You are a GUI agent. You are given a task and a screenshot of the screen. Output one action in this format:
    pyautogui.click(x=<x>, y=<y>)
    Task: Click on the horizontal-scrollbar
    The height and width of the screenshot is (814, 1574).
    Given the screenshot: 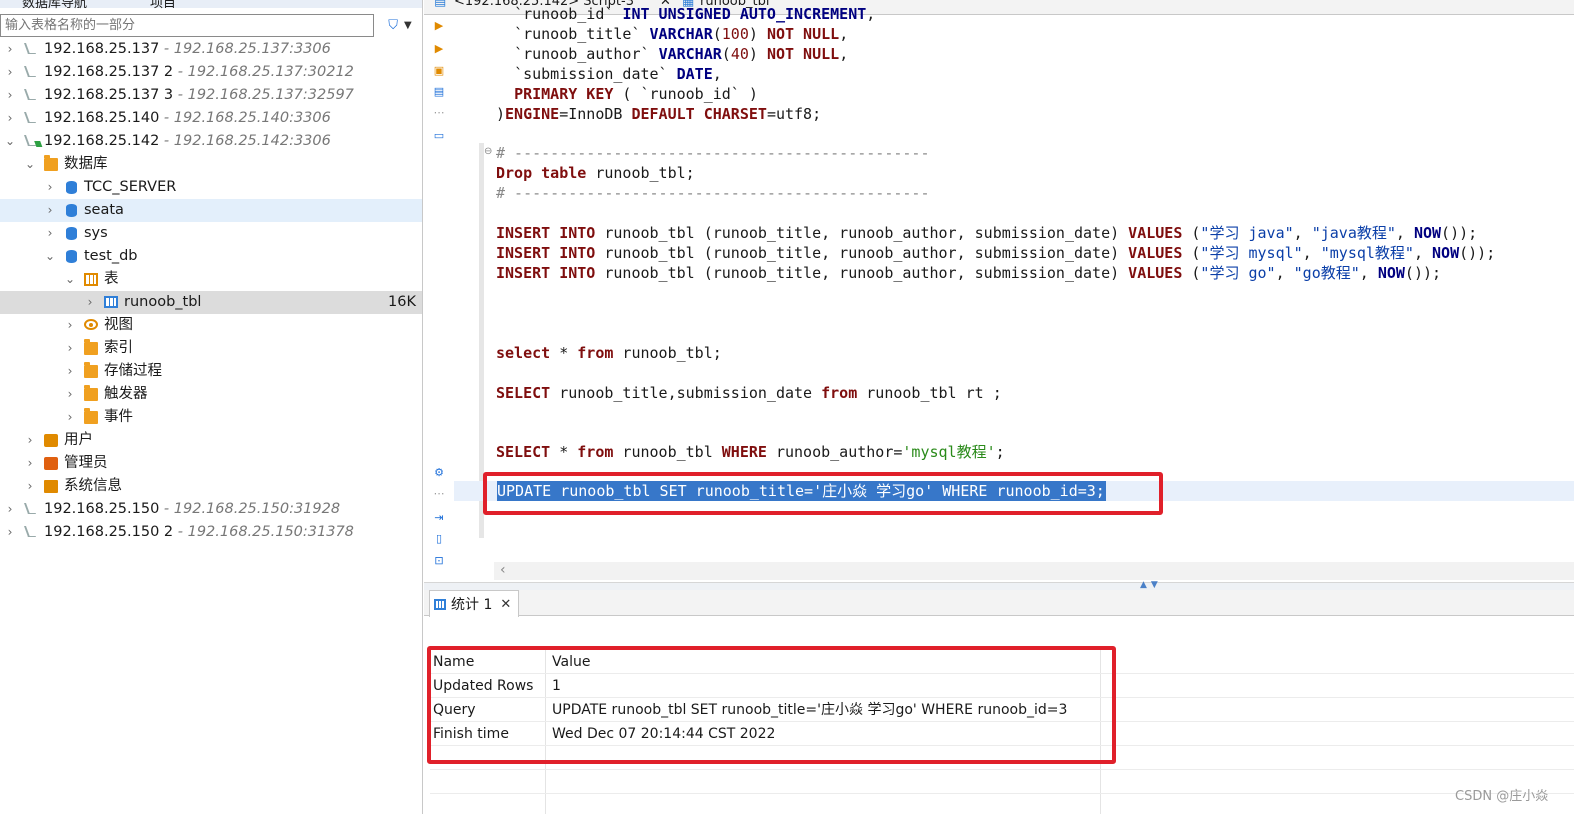 What is the action you would take?
    pyautogui.click(x=1034, y=571)
    